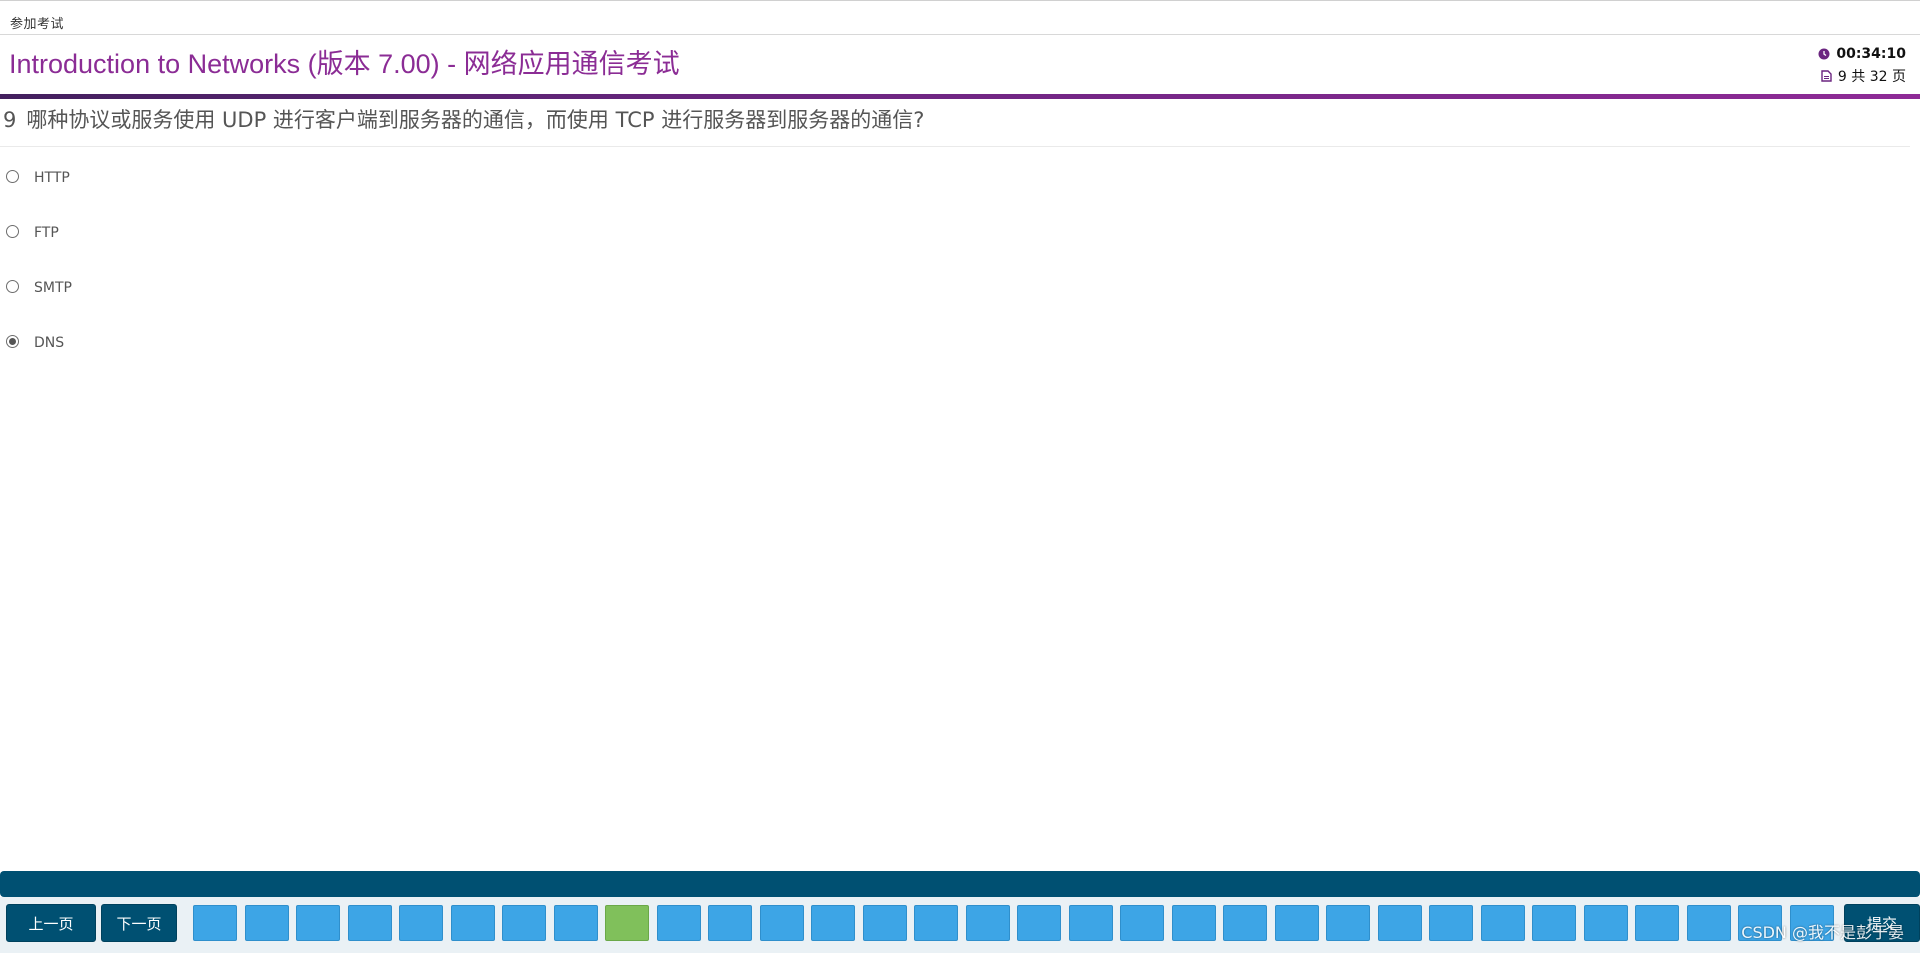  Describe the element at coordinates (960, 34) in the screenshot. I see `header-divider` at that location.